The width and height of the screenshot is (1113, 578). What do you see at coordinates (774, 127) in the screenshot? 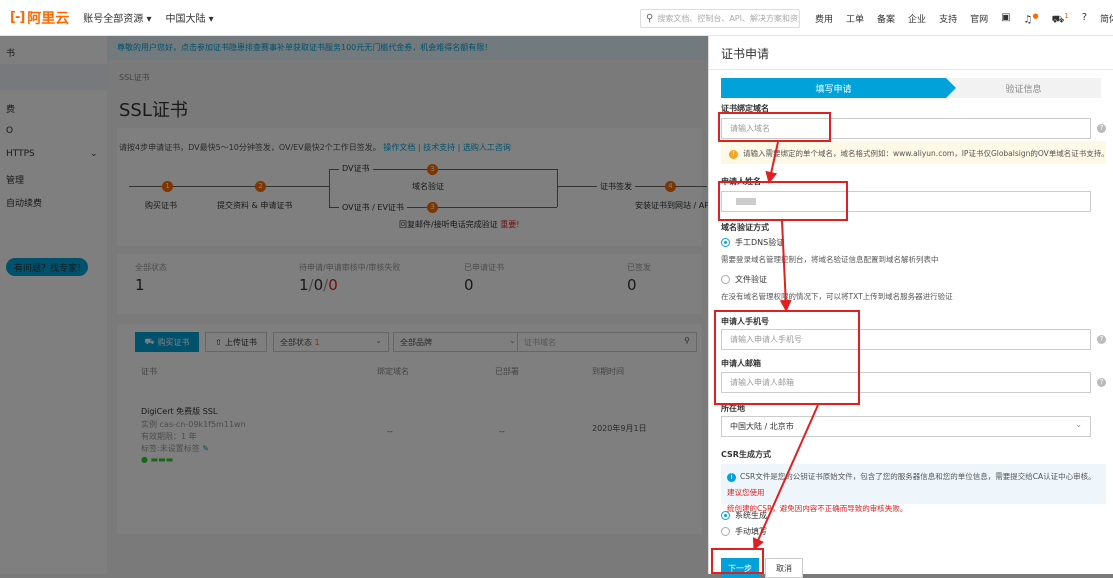
I see `annotation-box-domain` at bounding box center [774, 127].